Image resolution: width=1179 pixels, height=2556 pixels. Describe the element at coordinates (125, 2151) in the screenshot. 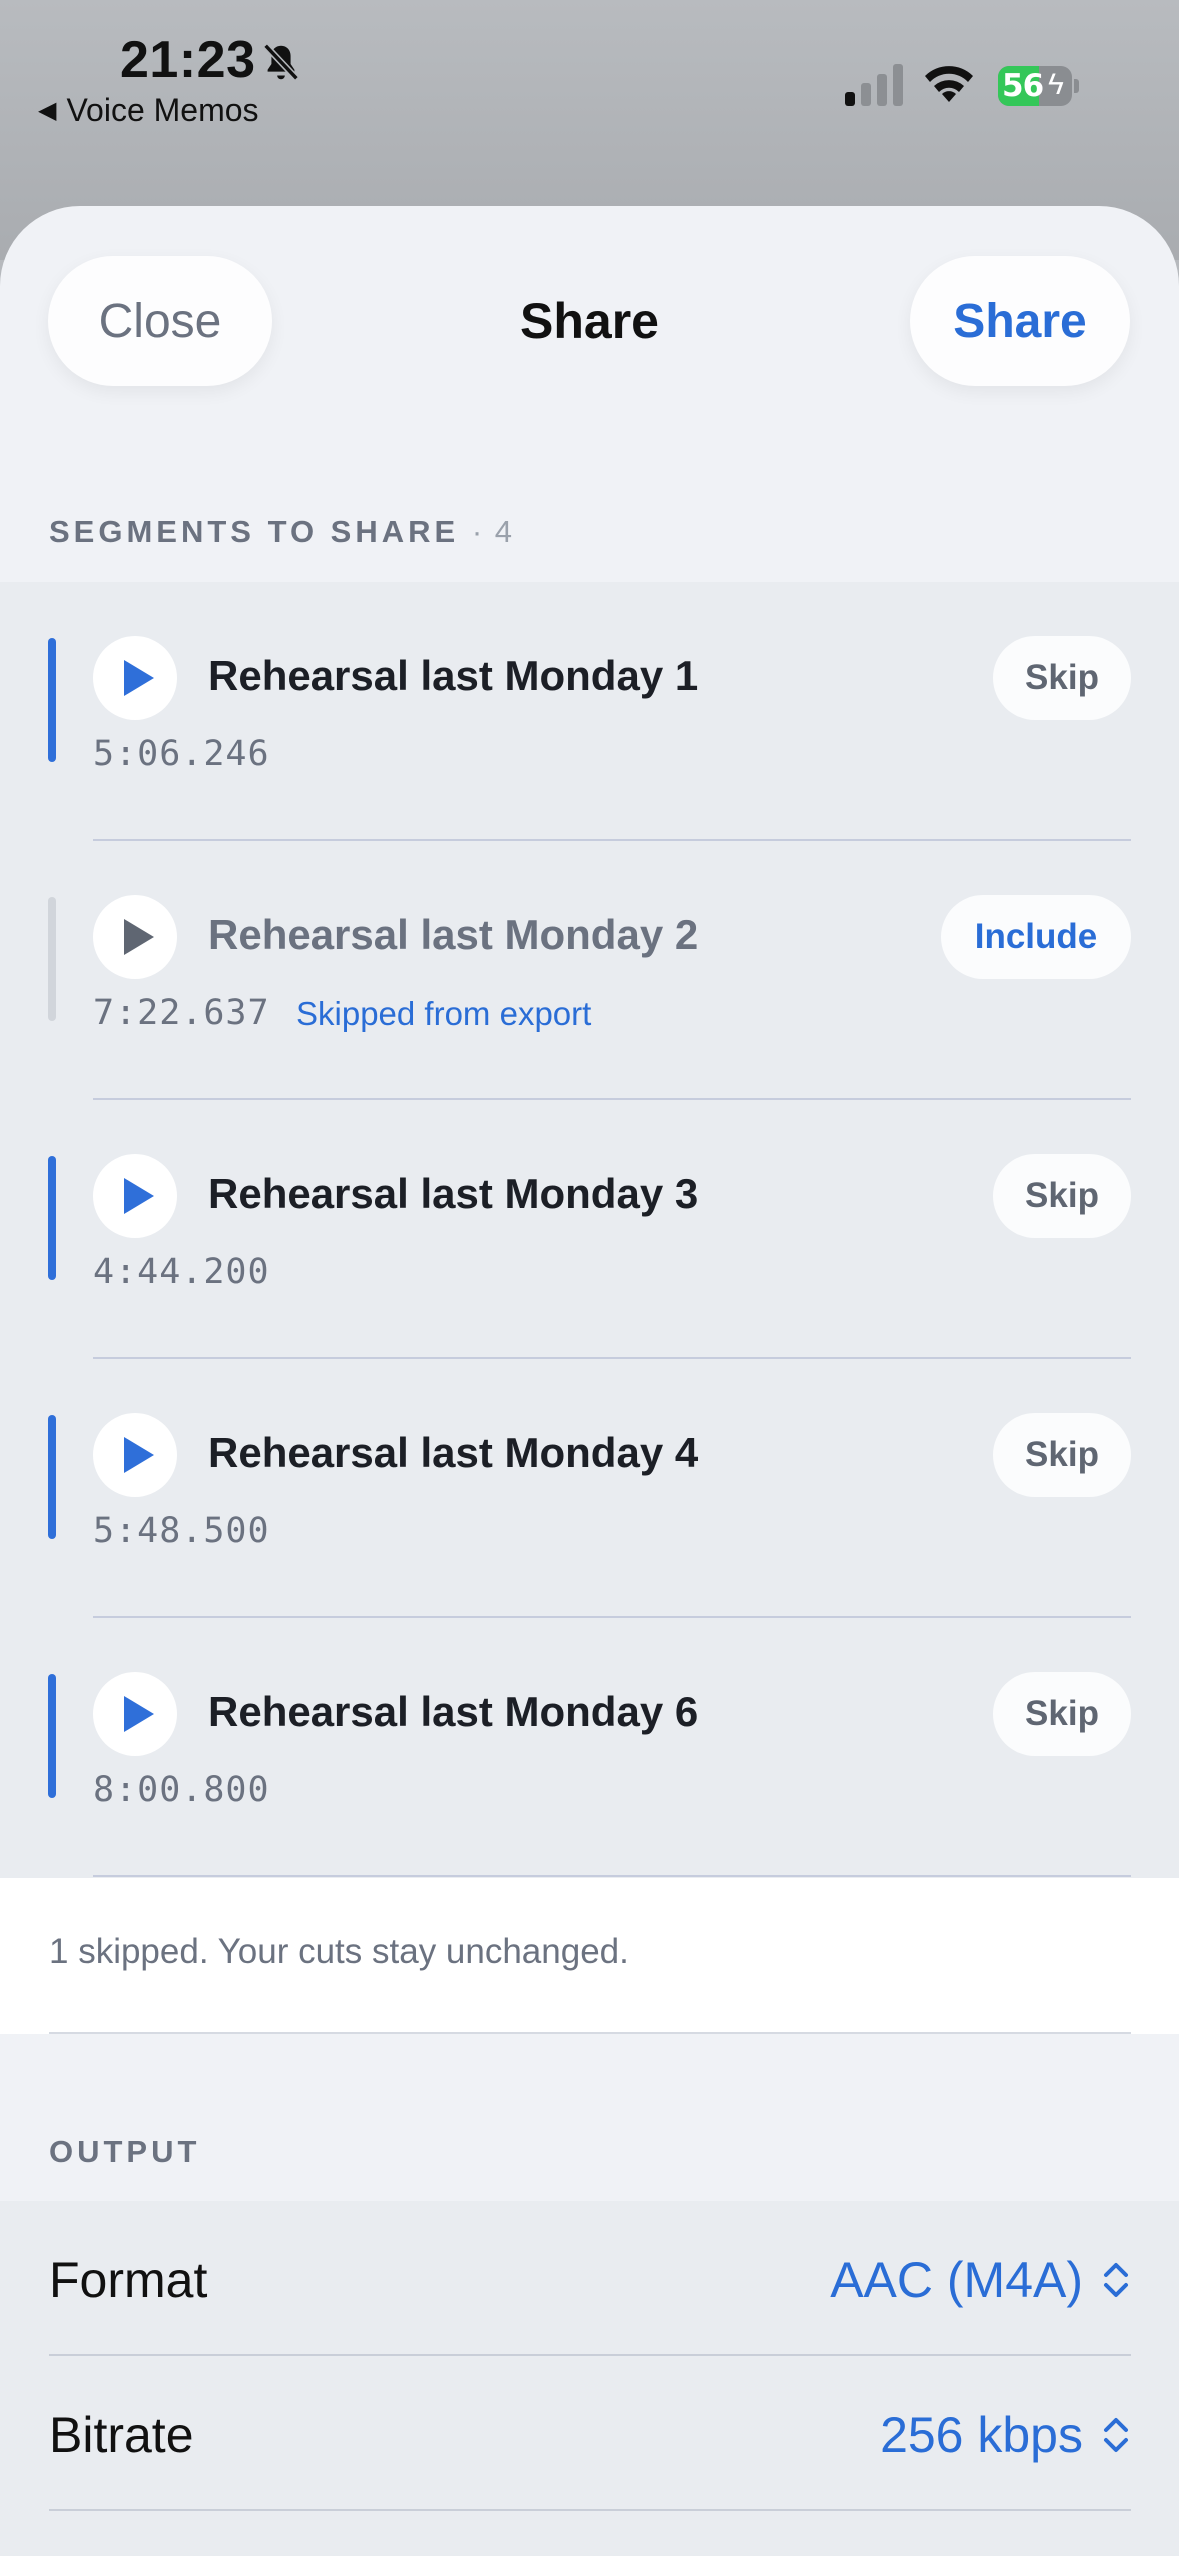

I see `output-section-label: OUTPUT` at that location.